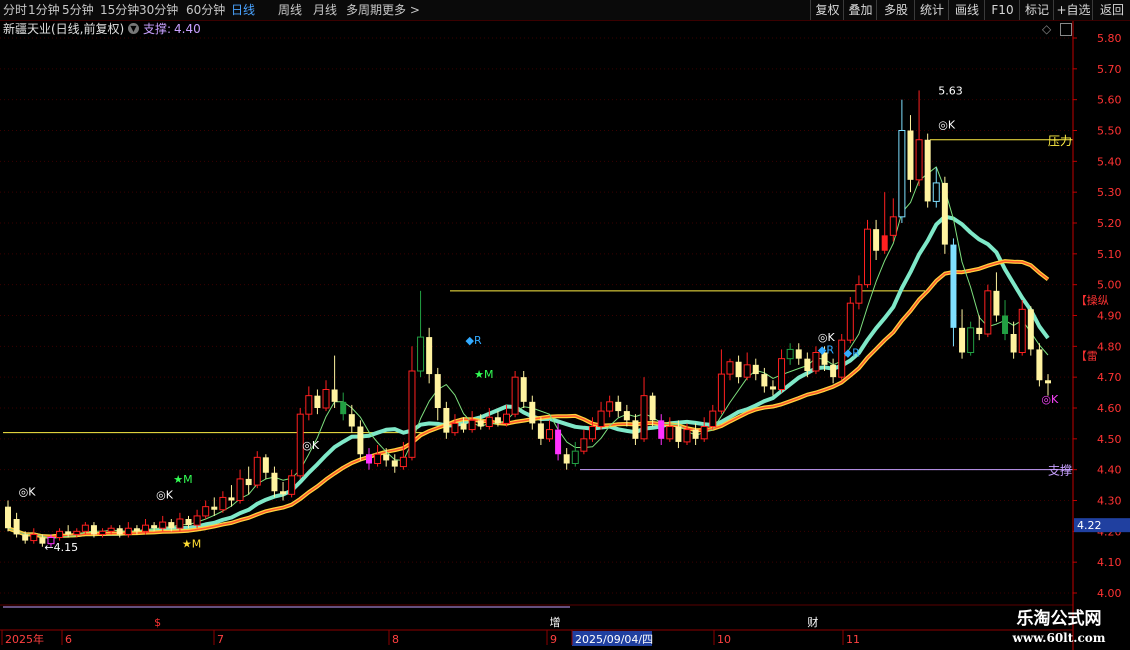  Describe the element at coordinates (483, 374) in the screenshot. I see `signal-label: ★M` at that location.